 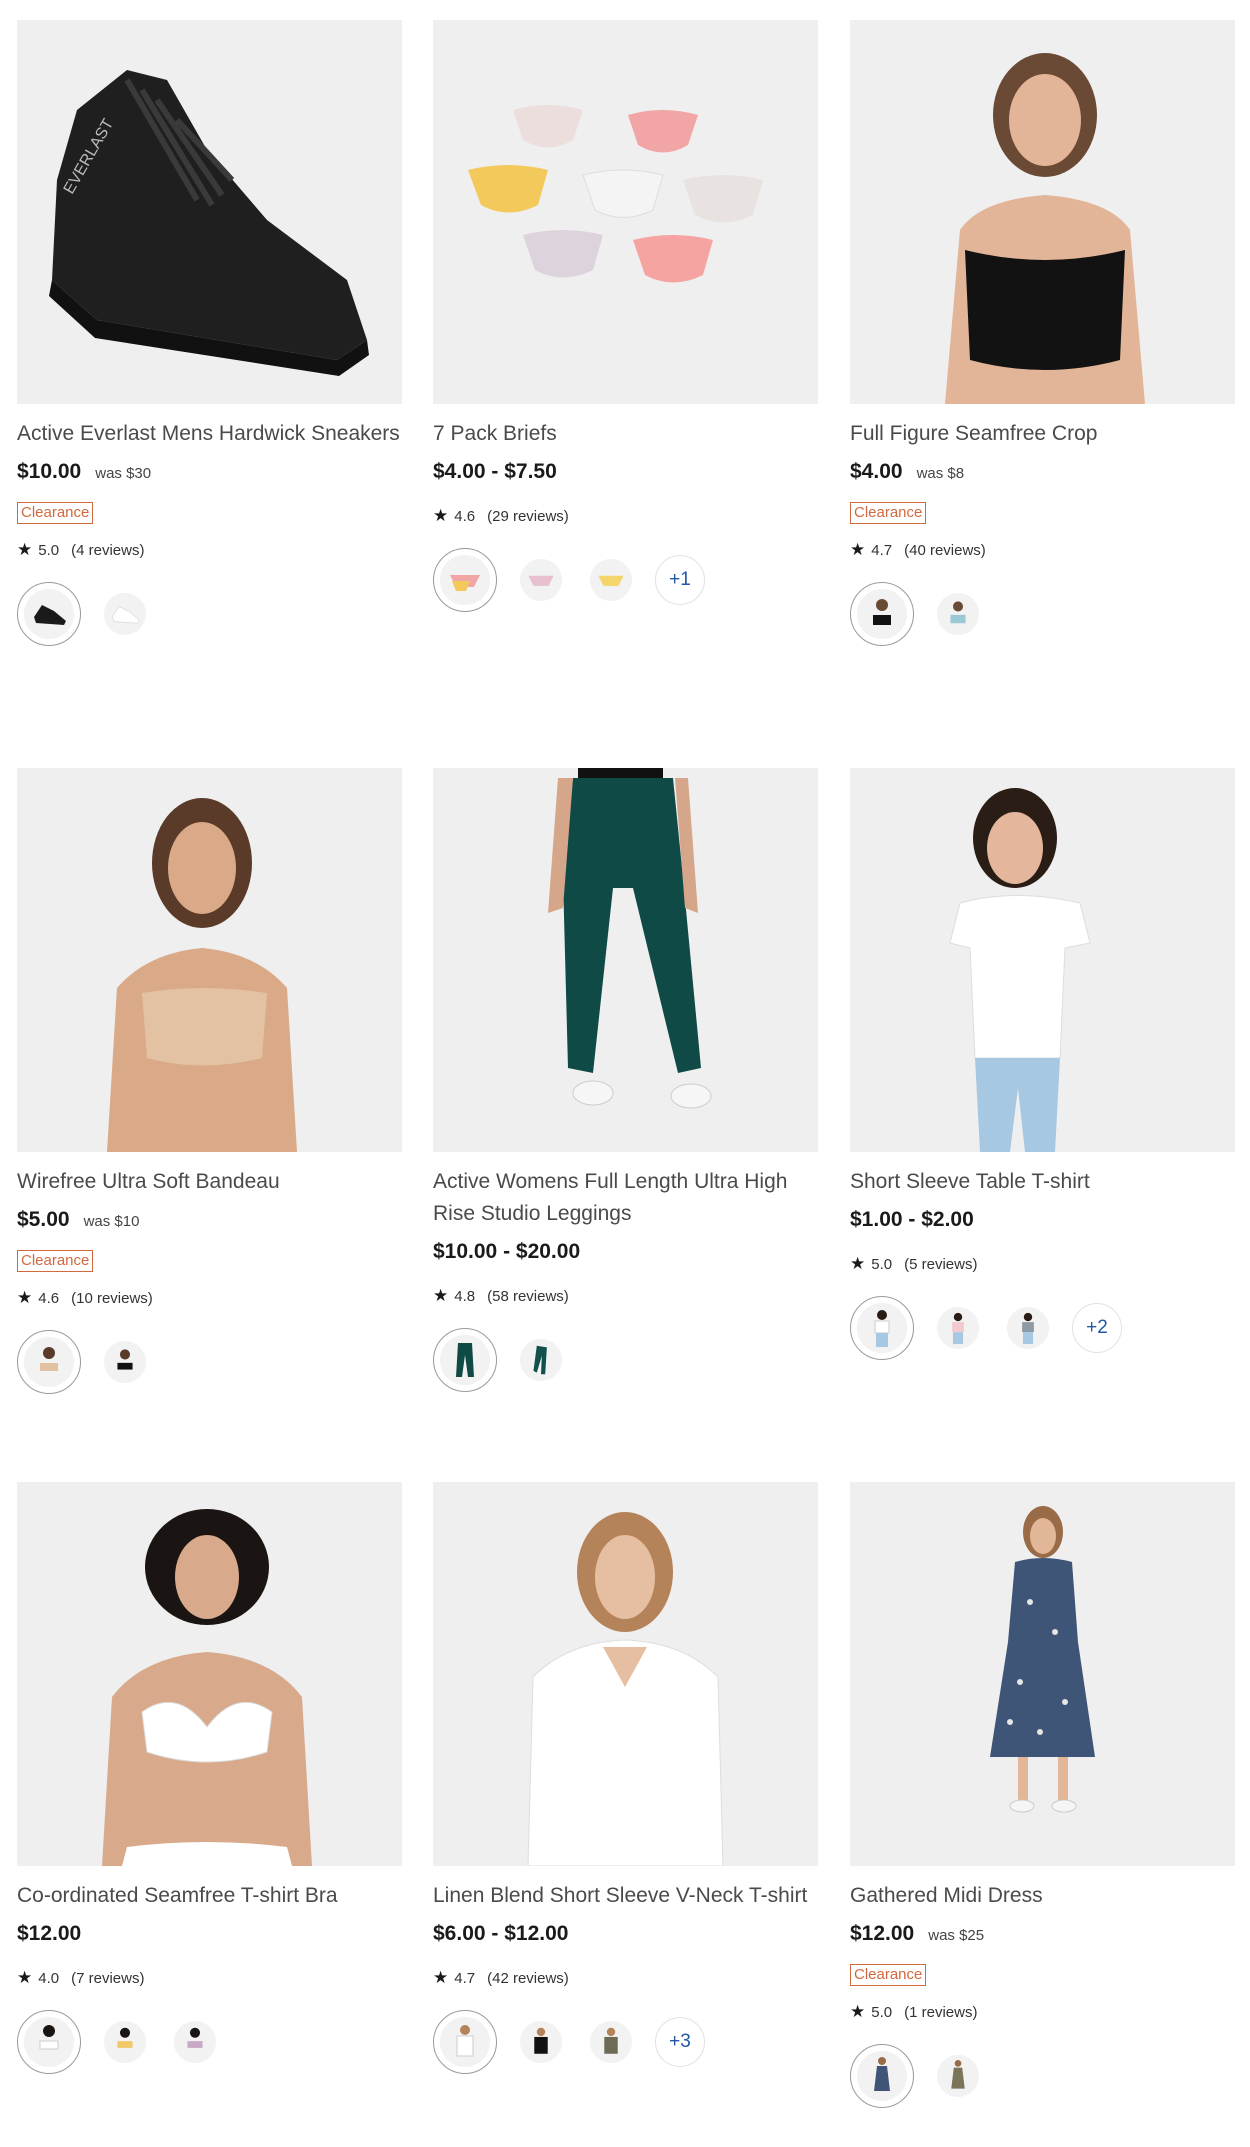 I want to click on color-swatch-lilac, so click(x=195, y=2042).